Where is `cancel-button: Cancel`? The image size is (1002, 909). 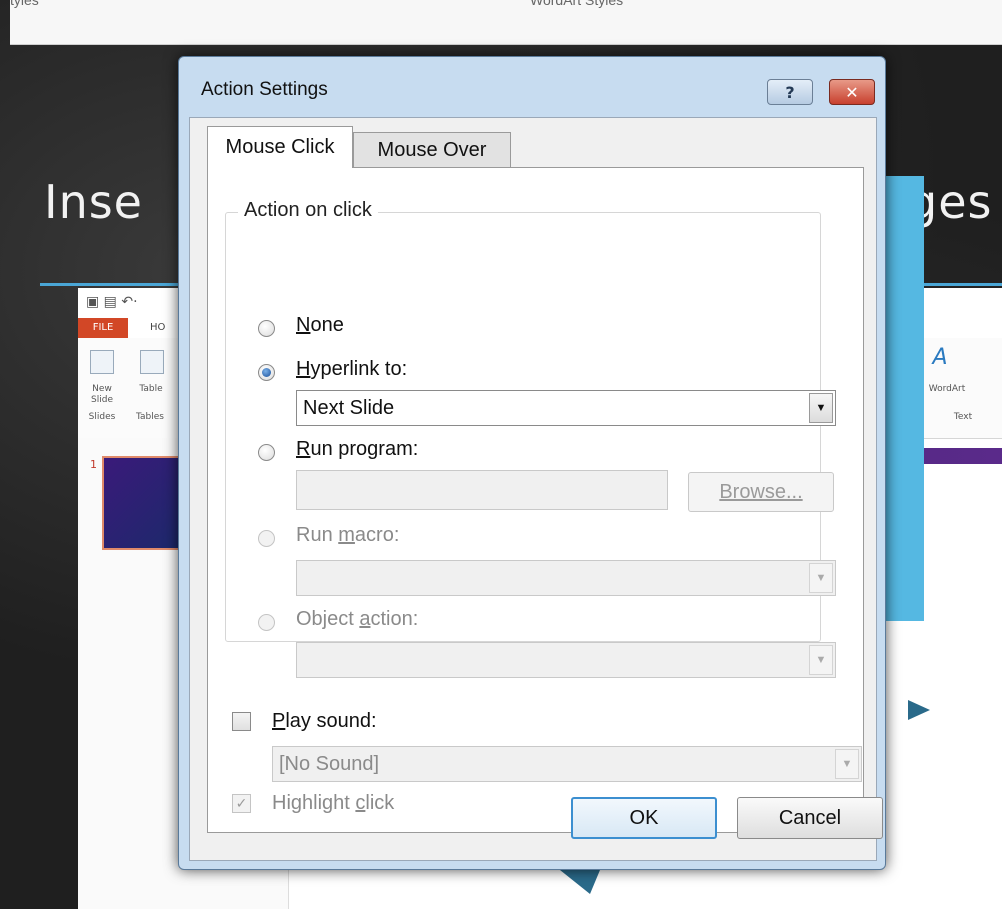 cancel-button: Cancel is located at coordinates (810, 818).